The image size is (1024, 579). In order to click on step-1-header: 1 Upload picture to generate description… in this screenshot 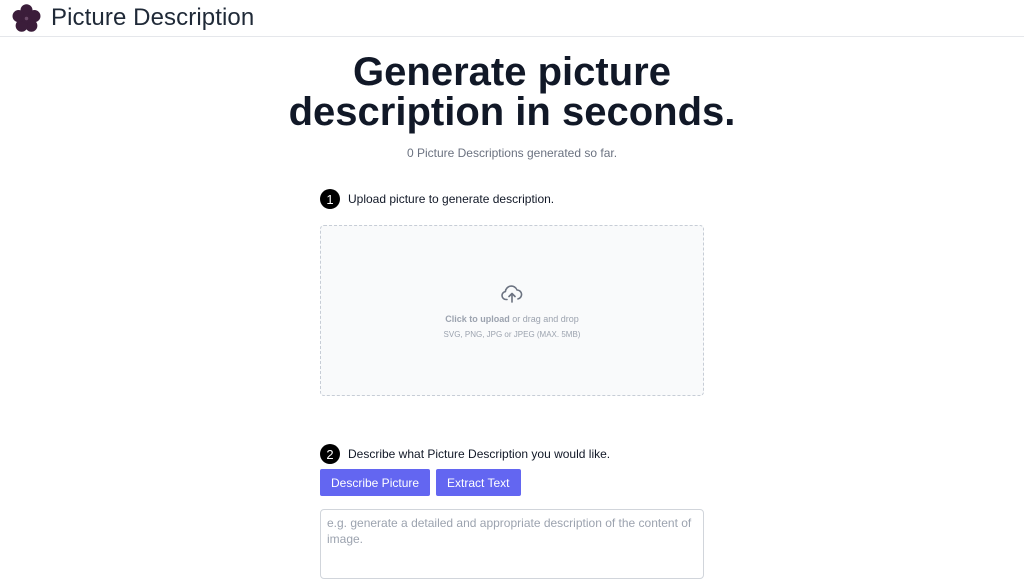, I will do `click(437, 199)`.